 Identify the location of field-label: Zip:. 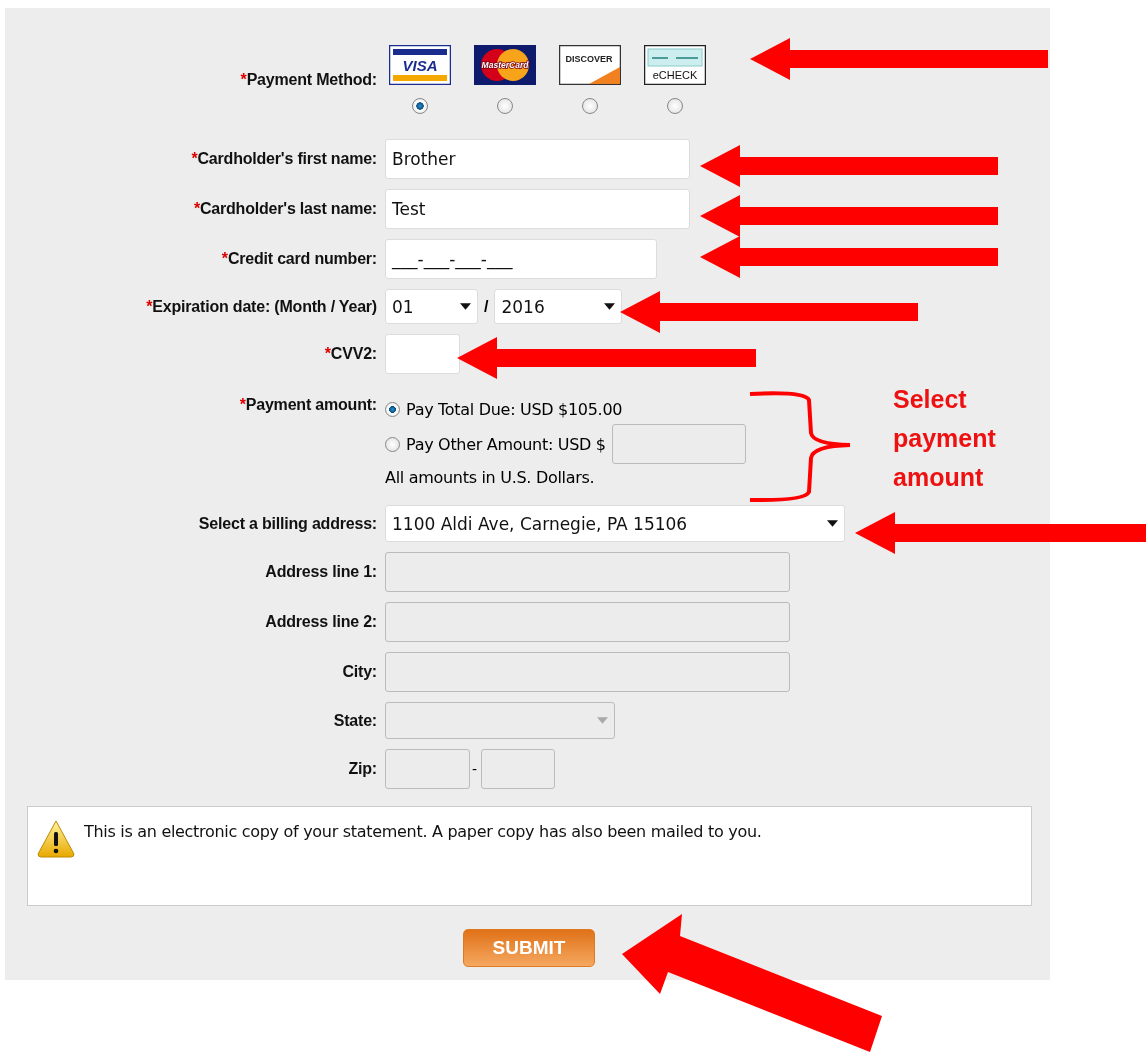
(362, 769).